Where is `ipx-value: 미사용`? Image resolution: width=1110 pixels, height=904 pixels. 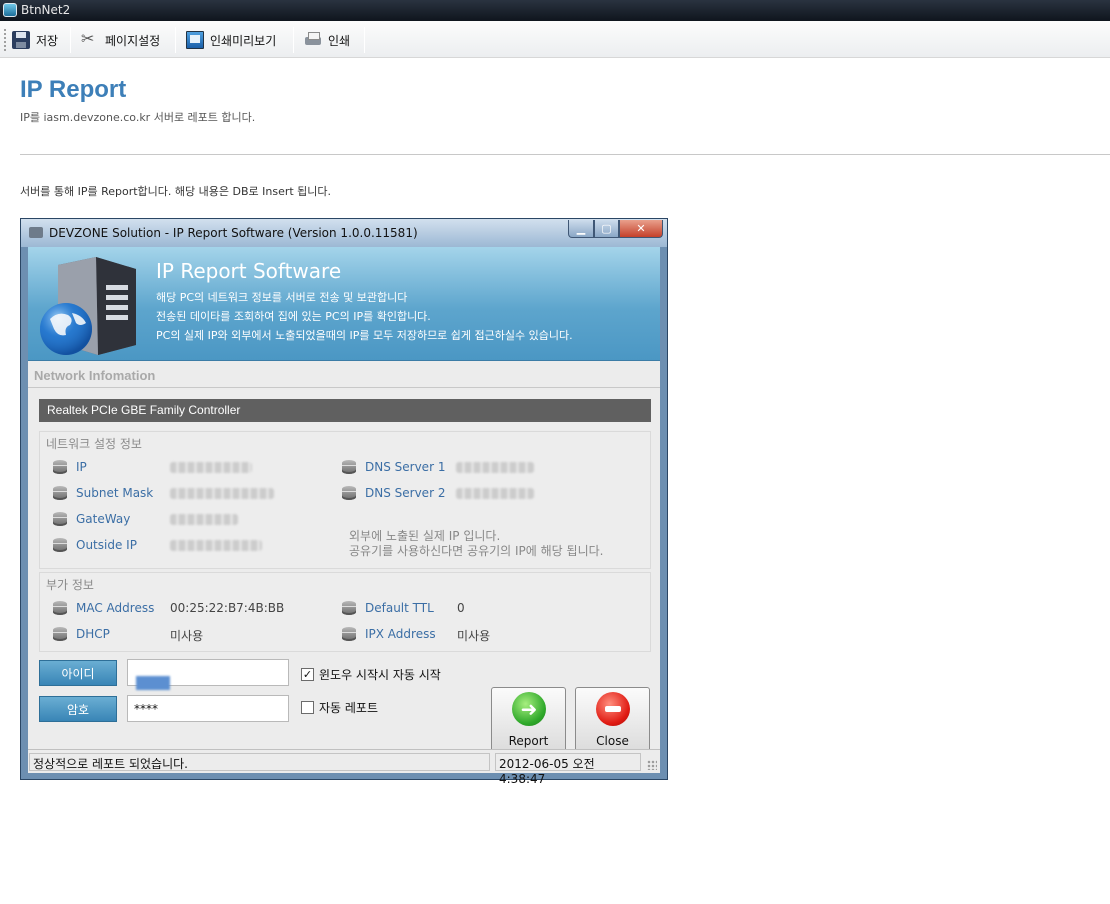
ipx-value: 미사용 is located at coordinates (474, 636).